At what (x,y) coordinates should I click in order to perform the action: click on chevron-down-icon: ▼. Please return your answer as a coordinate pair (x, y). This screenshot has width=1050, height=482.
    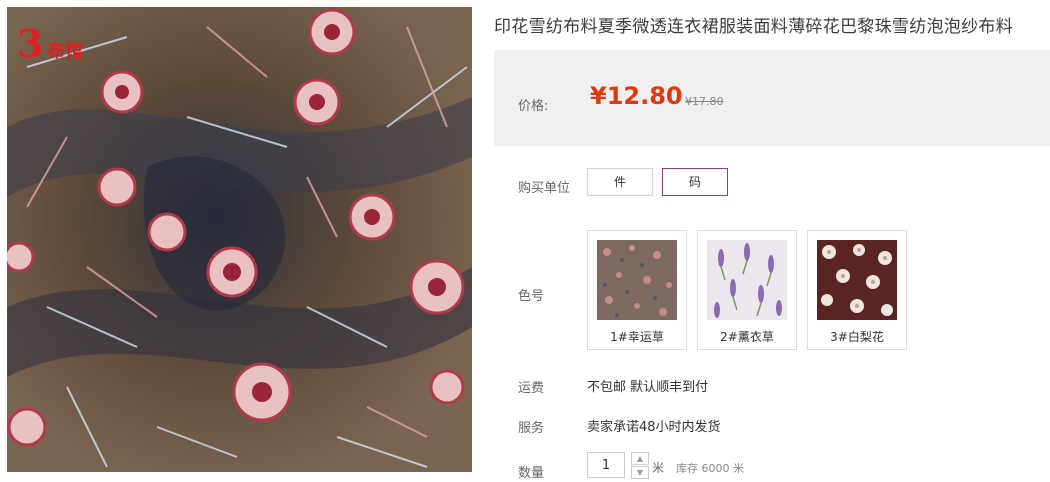
    Looking at the image, I should click on (640, 472).